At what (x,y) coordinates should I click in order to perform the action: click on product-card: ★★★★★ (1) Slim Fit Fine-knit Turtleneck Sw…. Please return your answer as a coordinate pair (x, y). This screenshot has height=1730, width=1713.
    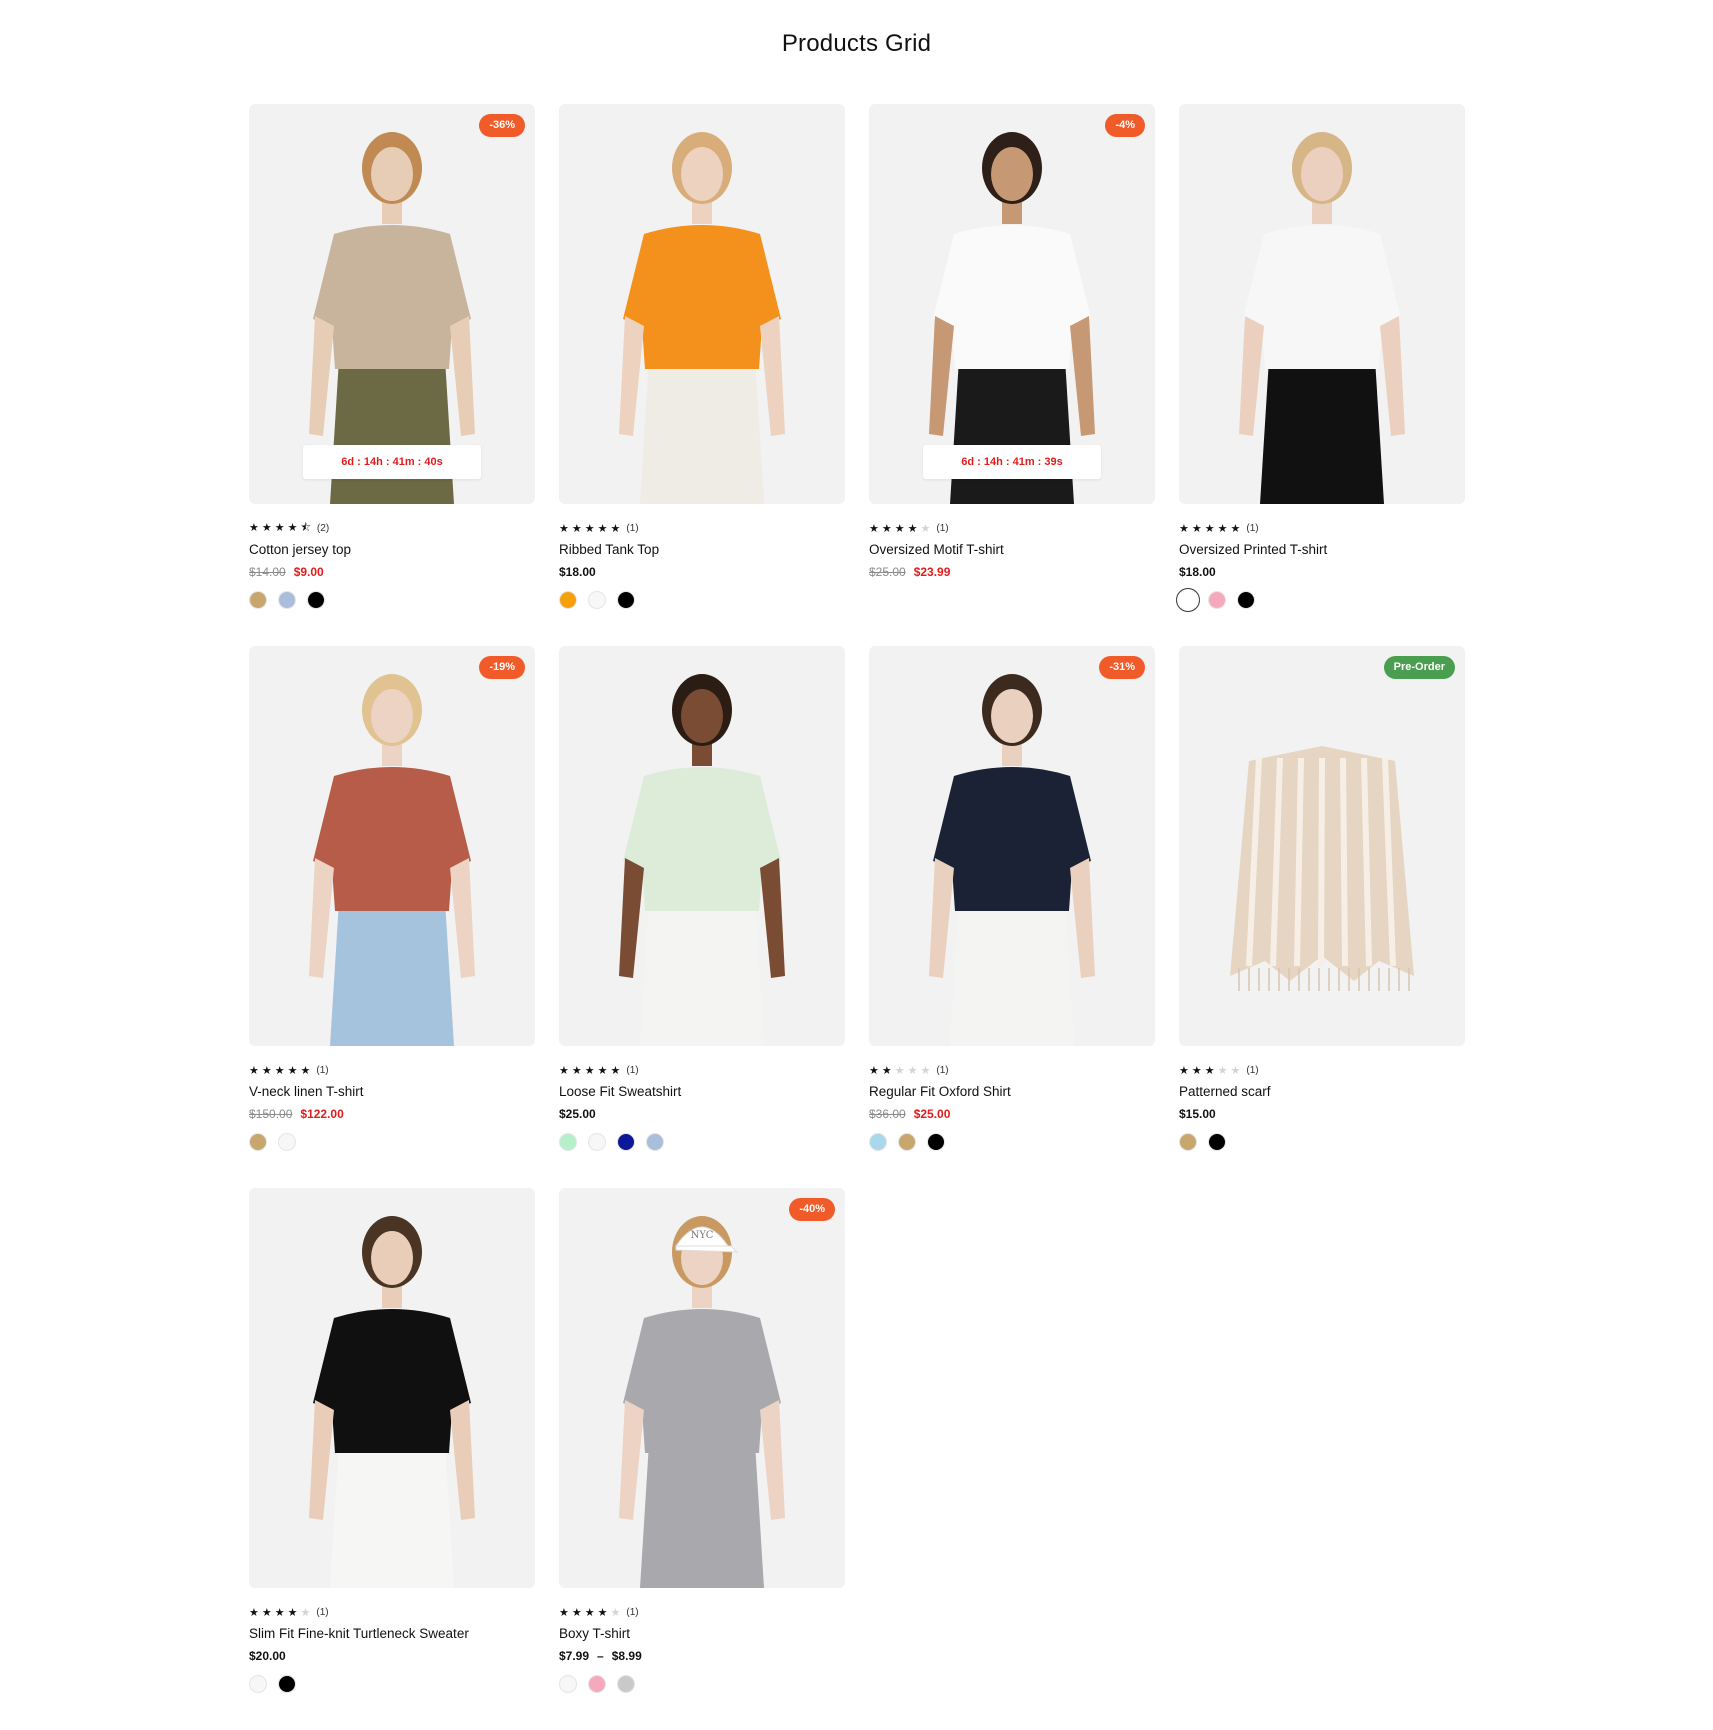
    Looking at the image, I should click on (392, 1459).